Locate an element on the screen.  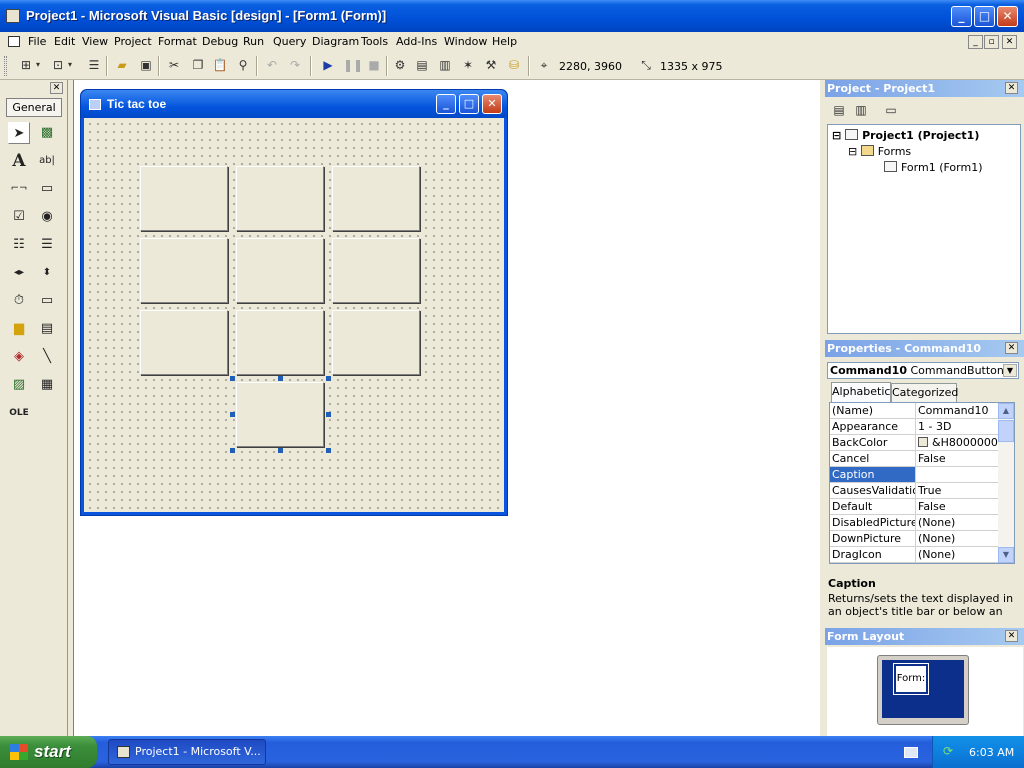
menu-add-ins: Add-Ins is located at coordinates (416, 41).